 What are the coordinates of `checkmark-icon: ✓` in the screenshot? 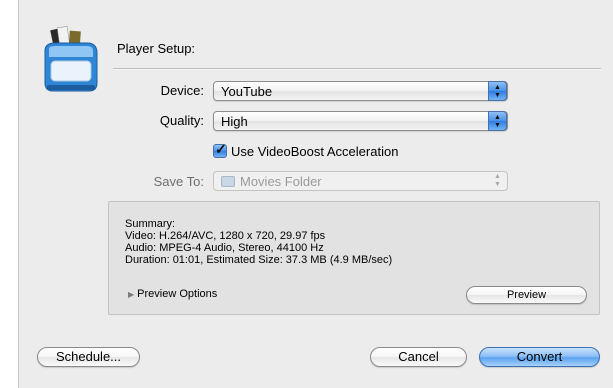 It's located at (221, 149).